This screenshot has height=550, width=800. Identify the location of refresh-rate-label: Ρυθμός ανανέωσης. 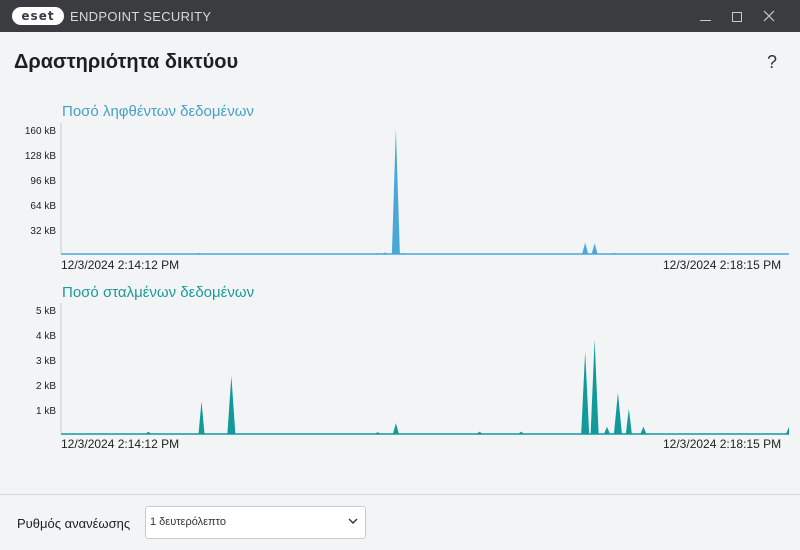
(74, 523).